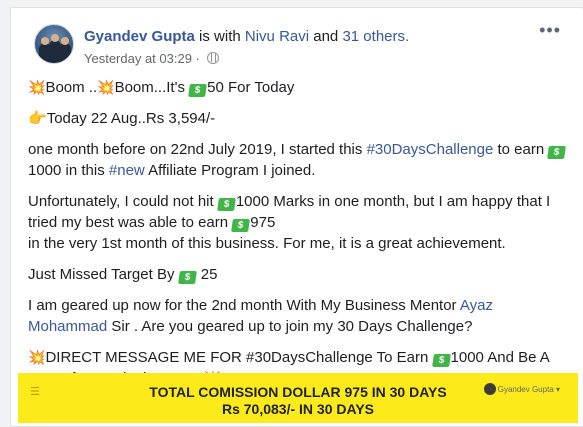 The height and width of the screenshot is (427, 583). I want to click on post-text: to earn, so click(521, 149).